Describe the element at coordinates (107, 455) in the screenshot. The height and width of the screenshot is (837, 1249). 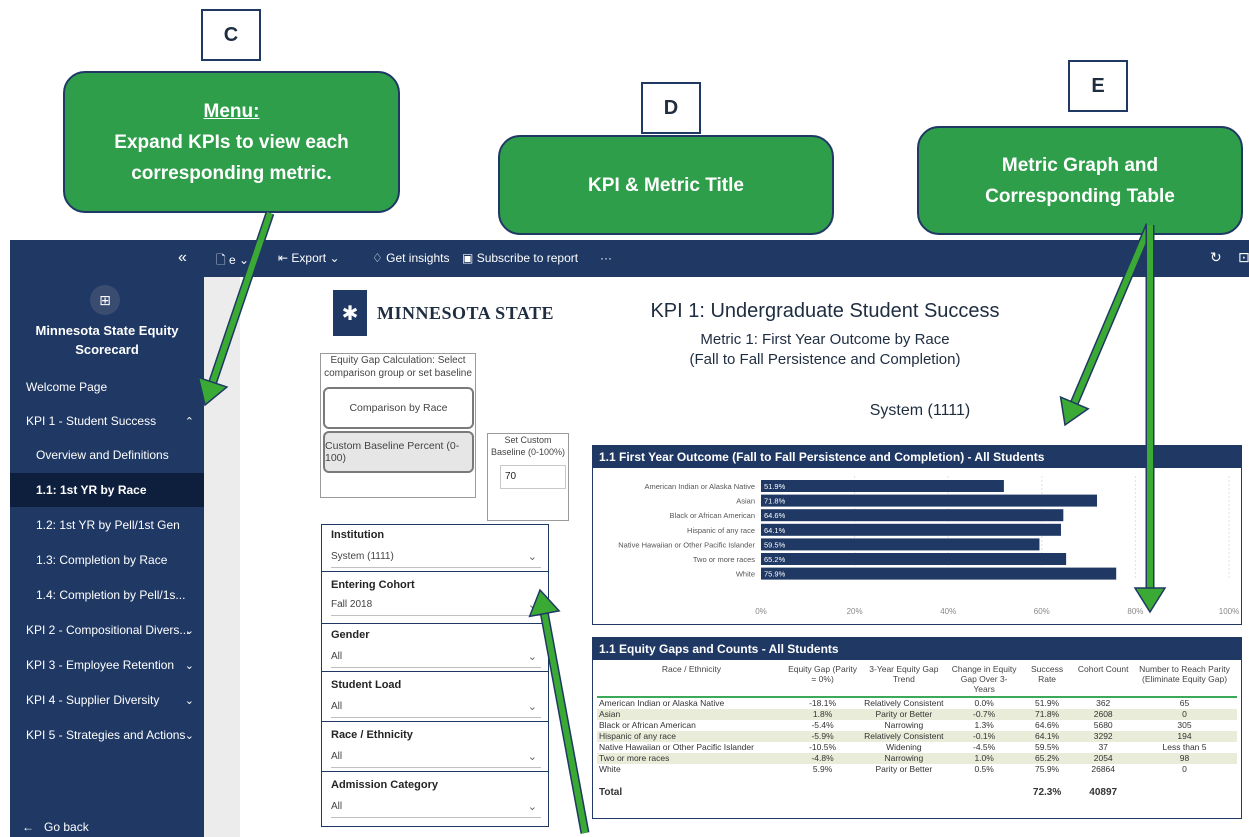
I see `sidebar-item-overview: Overview and Definitions` at that location.